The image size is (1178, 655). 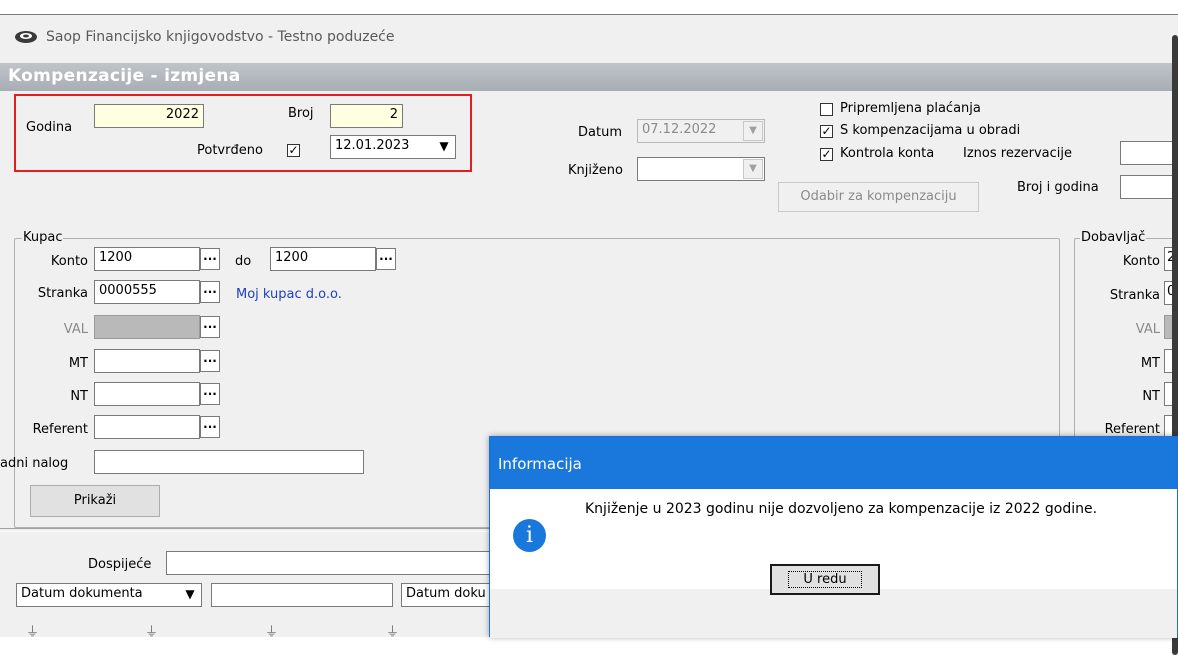 I want to click on kupac-mt-input, so click(x=147, y=361).